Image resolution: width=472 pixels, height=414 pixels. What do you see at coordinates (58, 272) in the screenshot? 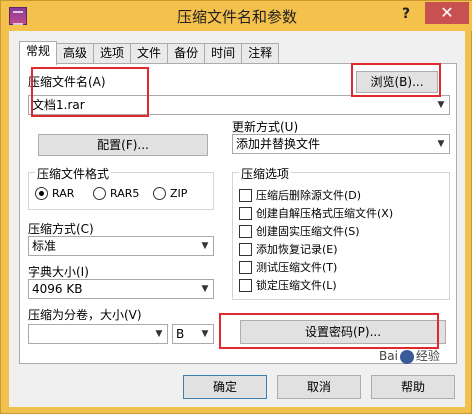
I see `dictionary-size-label: 字典大小(I)` at bounding box center [58, 272].